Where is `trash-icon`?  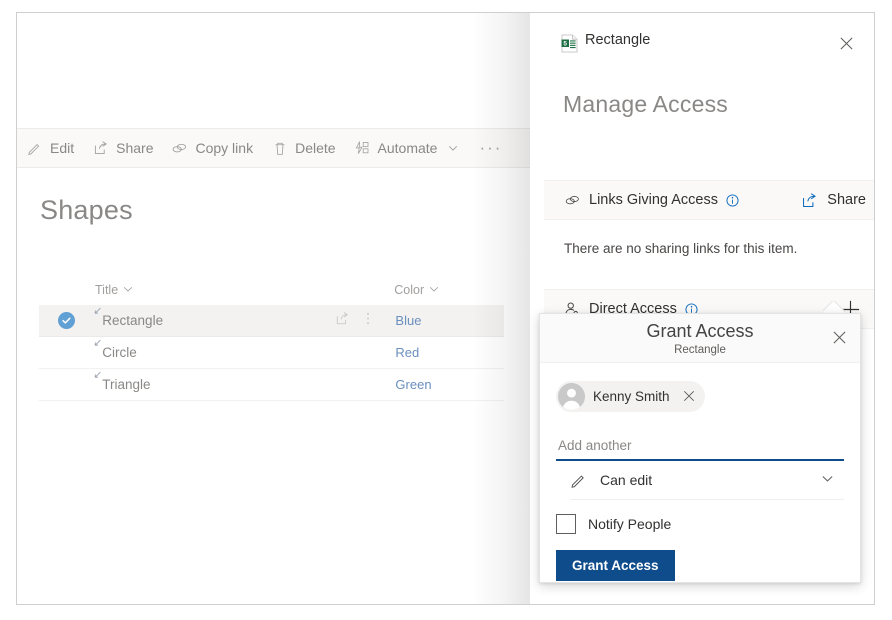 trash-icon is located at coordinates (279, 148).